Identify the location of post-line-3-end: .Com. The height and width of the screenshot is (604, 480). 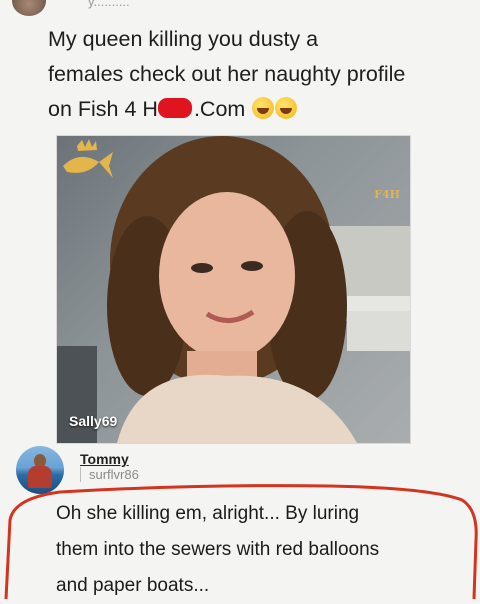
(219, 109).